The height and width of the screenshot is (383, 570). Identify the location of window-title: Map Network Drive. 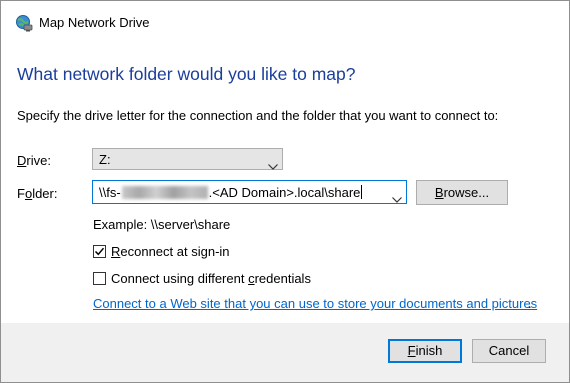
(94, 22).